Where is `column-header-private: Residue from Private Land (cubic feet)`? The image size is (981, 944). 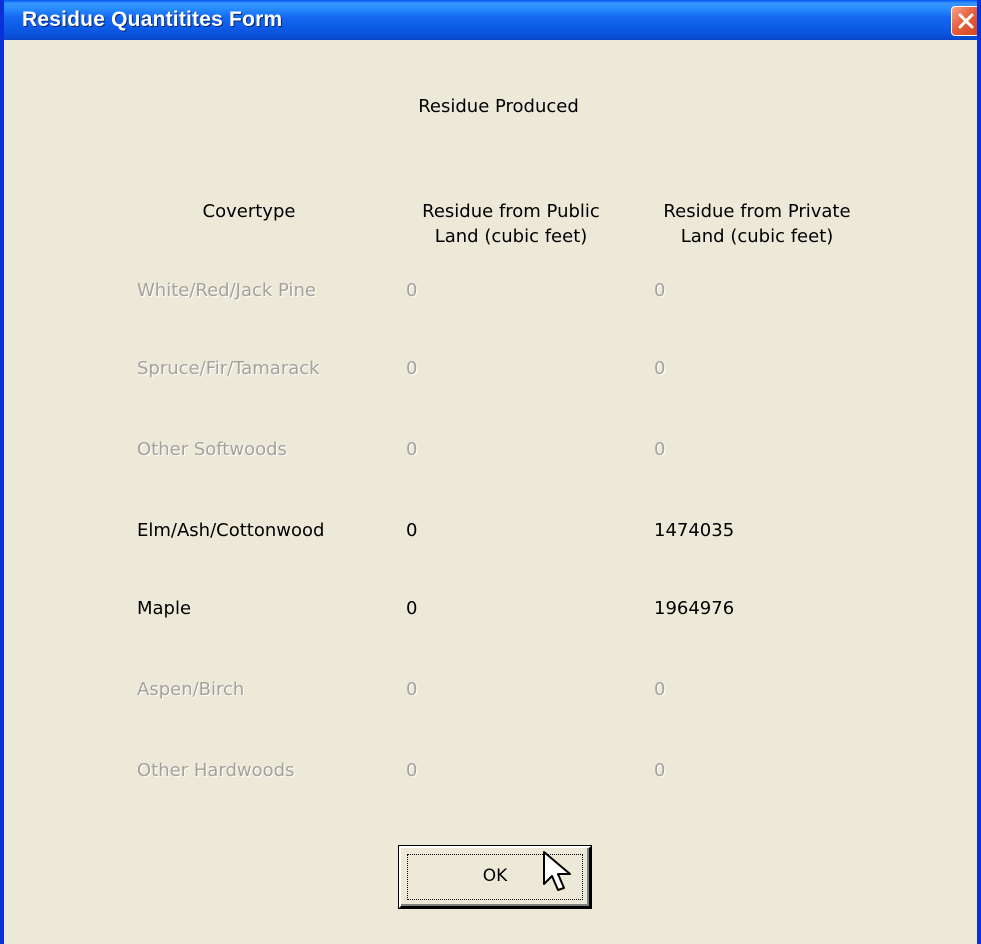 column-header-private: Residue from Private Land (cubic feet) is located at coordinates (757, 224).